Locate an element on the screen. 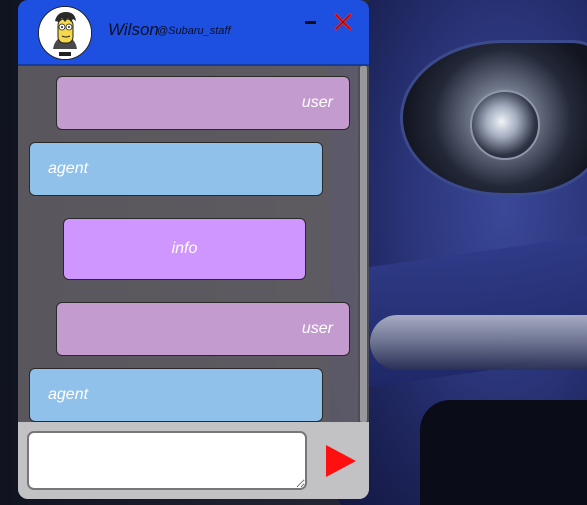  car-grille is located at coordinates (503, 452).